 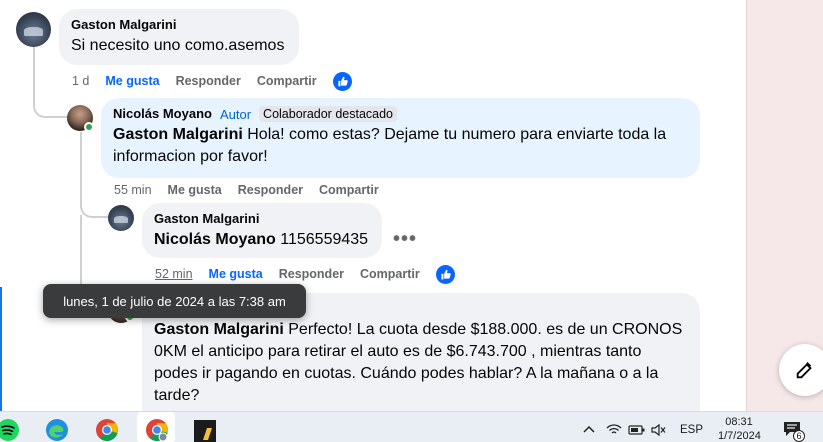 What do you see at coordinates (174, 301) in the screenshot?
I see `timestamp-tooltip: lunes, 1 de julio de 2024 a las 7:38 am` at bounding box center [174, 301].